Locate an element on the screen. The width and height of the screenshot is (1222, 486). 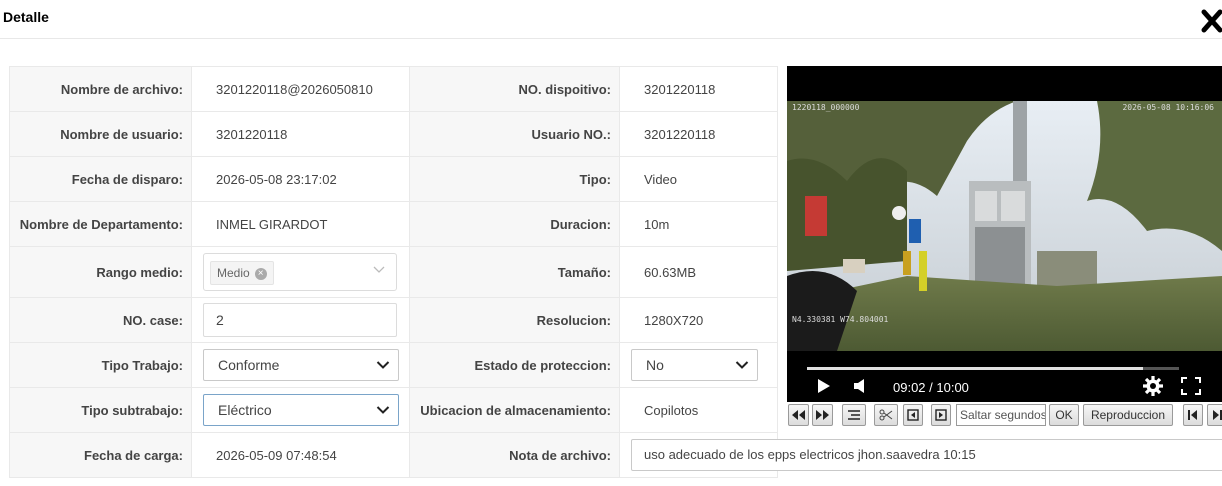
player-toolbar: Saltar segundos OK Reproduccion is located at coordinates (1004, 417).